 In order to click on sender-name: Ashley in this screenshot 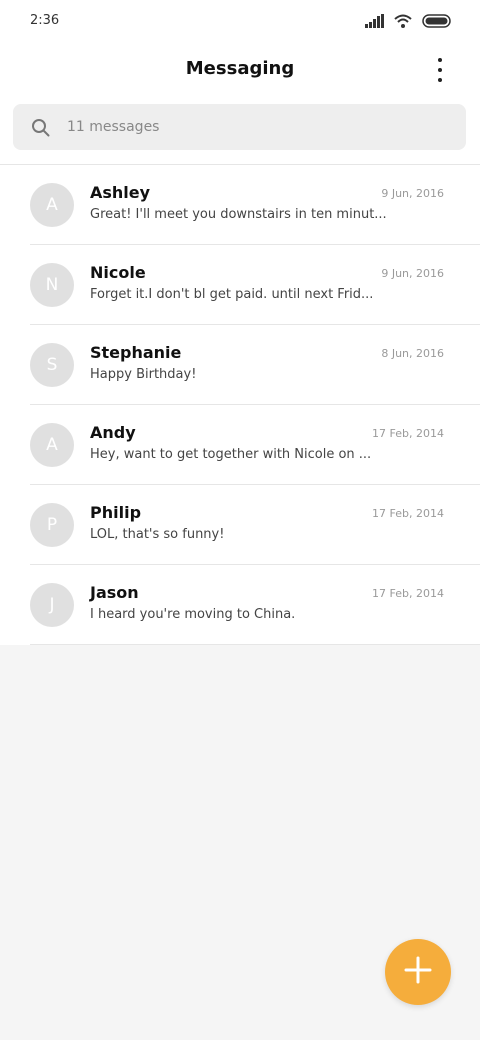, I will do `click(120, 192)`.